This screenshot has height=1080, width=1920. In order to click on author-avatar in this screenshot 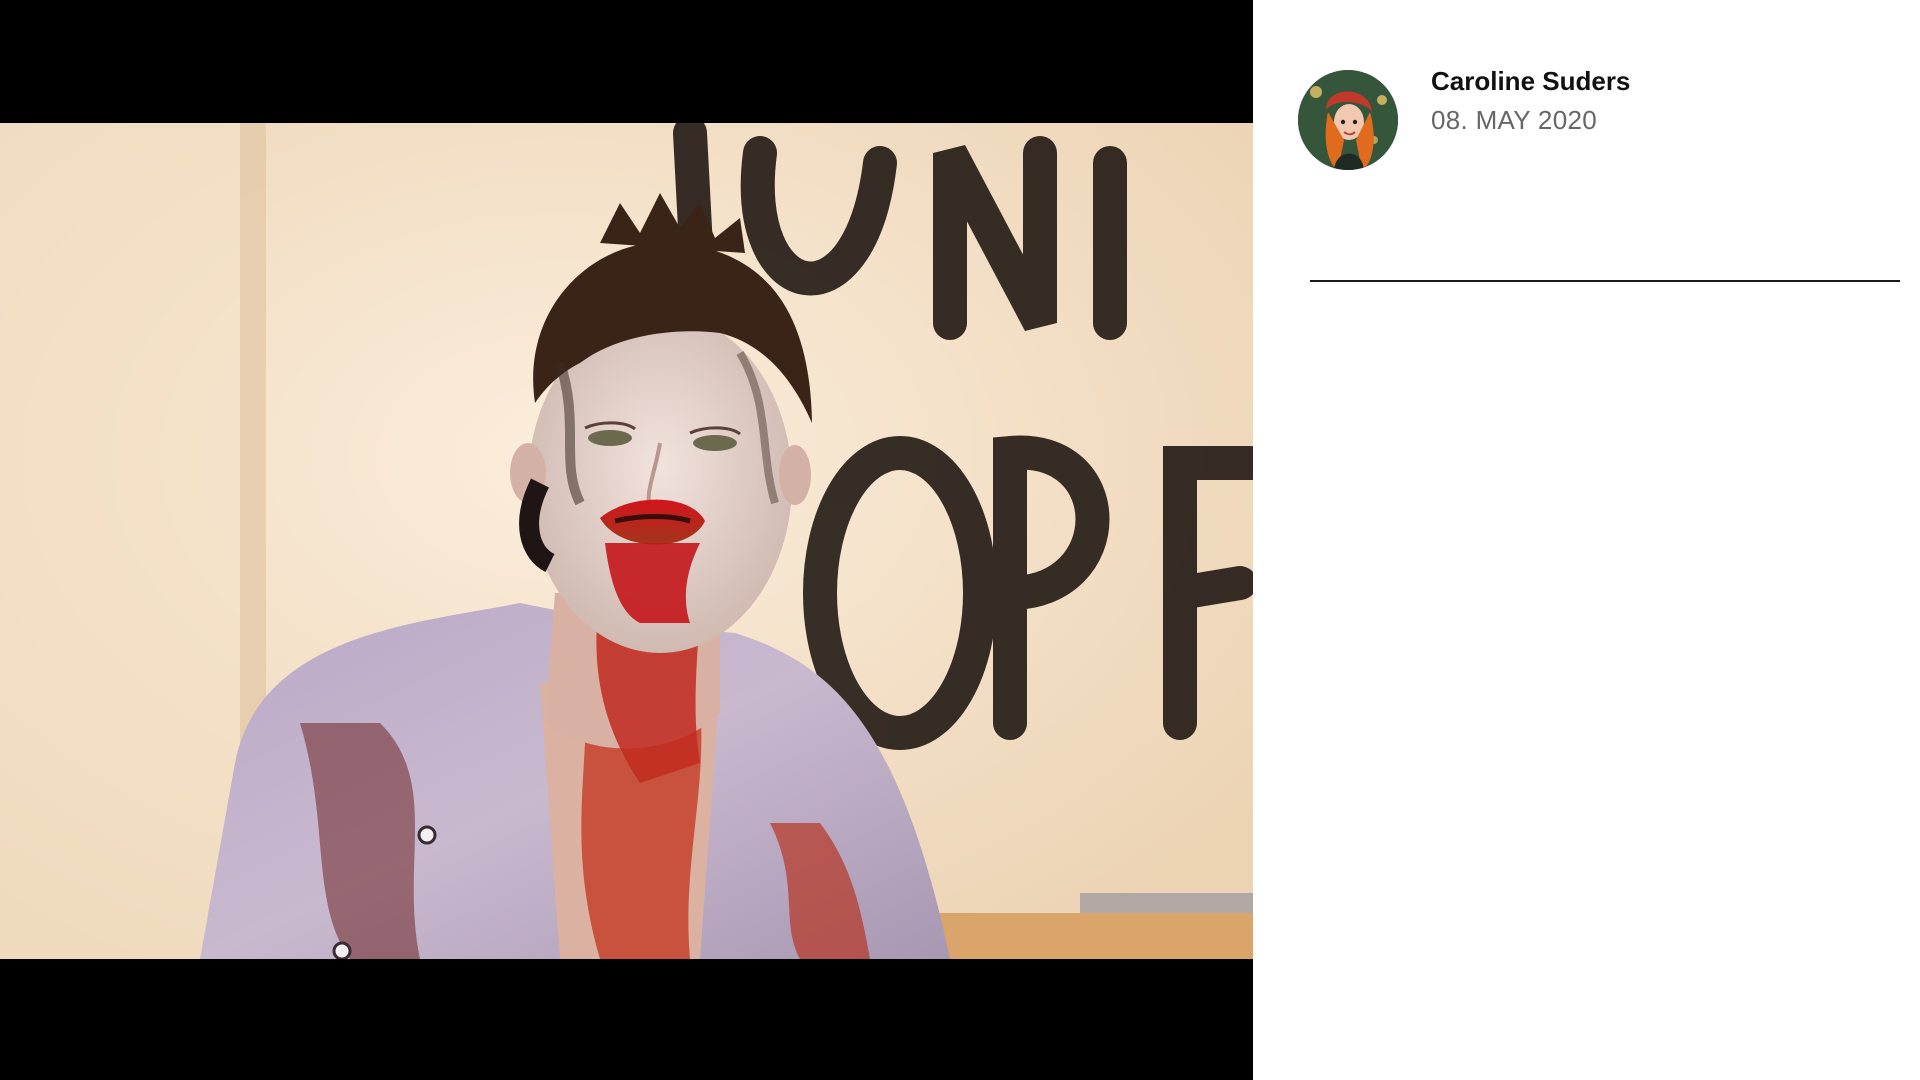, I will do `click(1348, 120)`.